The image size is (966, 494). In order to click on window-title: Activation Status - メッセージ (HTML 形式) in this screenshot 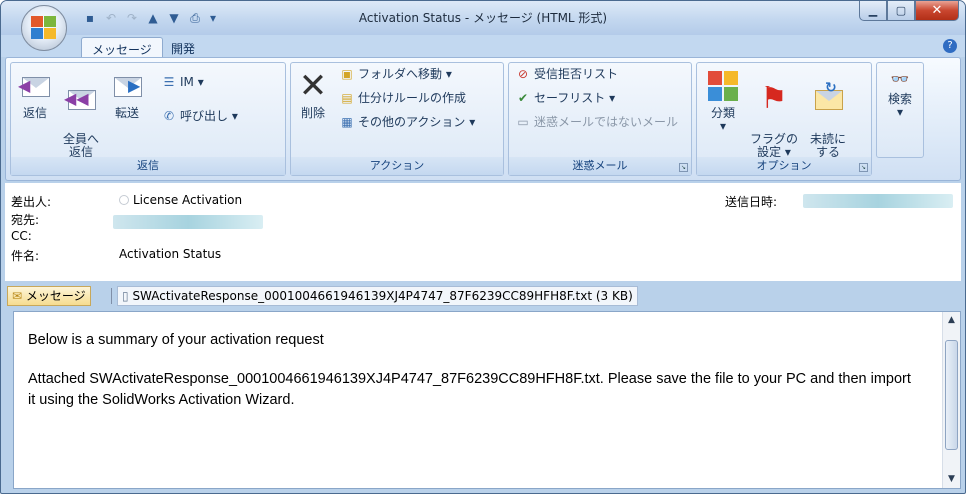, I will do `click(483, 18)`.